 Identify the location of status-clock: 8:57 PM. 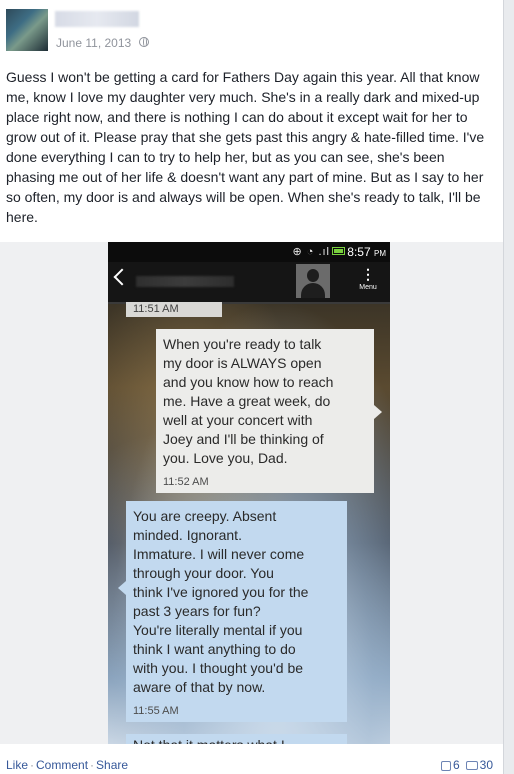
(366, 252).